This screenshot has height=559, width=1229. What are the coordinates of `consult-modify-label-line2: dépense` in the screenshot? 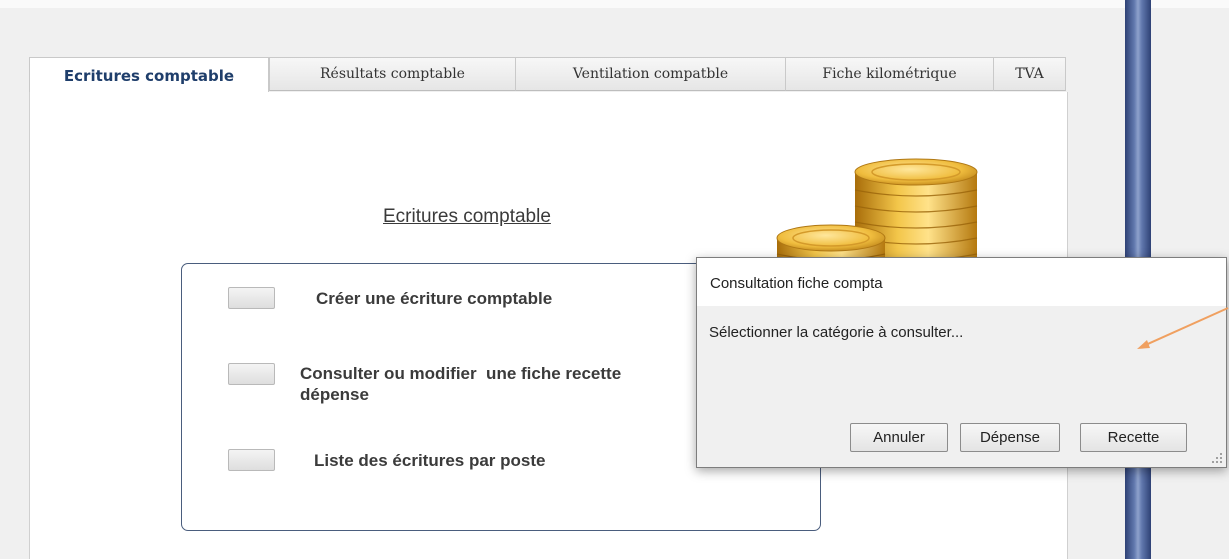 It's located at (334, 394).